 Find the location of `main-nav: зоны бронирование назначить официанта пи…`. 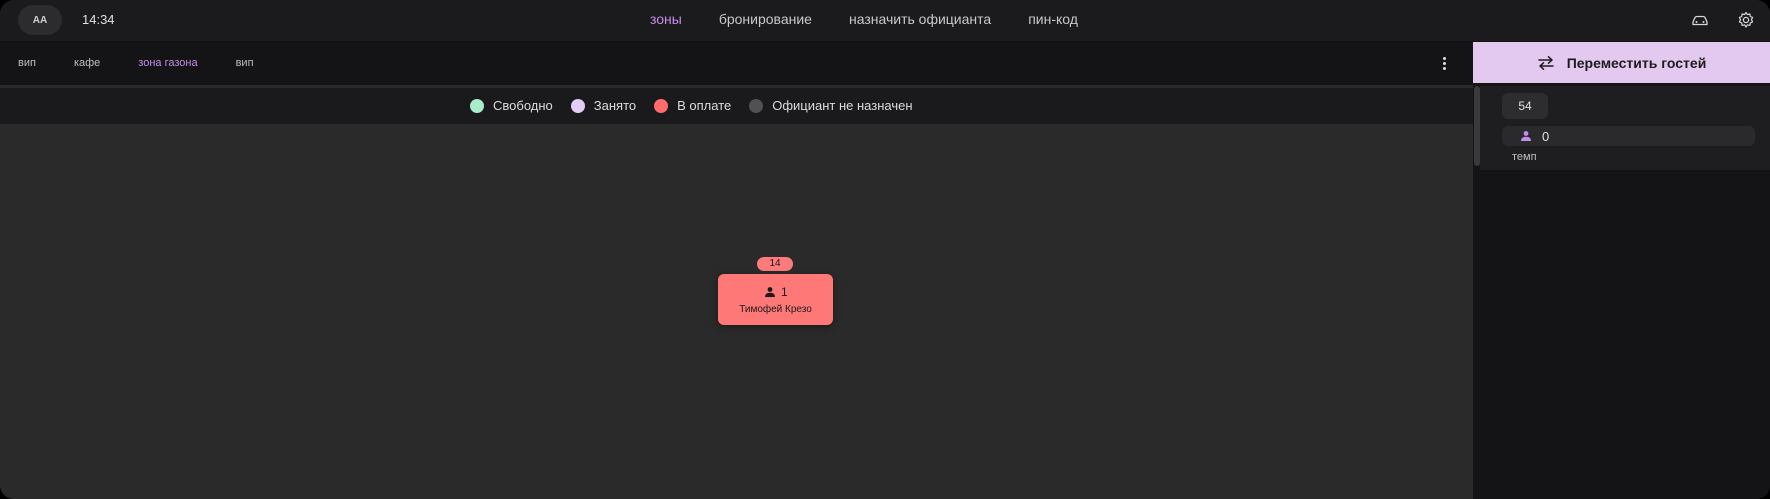

main-nav: зоны бронирование назначить официанта пи… is located at coordinates (864, 19).